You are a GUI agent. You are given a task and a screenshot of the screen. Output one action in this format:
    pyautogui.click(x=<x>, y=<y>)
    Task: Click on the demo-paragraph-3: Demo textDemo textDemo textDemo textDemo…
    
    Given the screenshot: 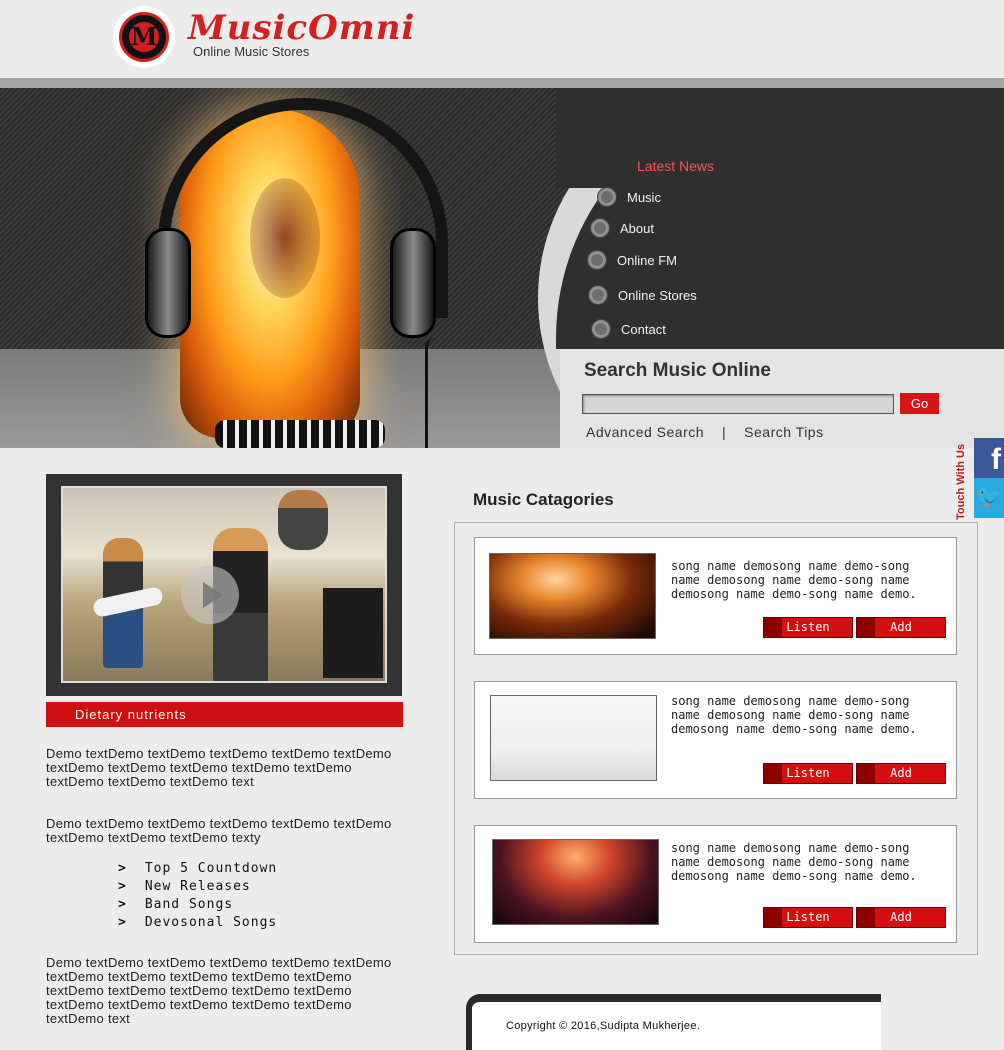 What is the action you would take?
    pyautogui.click(x=219, y=990)
    